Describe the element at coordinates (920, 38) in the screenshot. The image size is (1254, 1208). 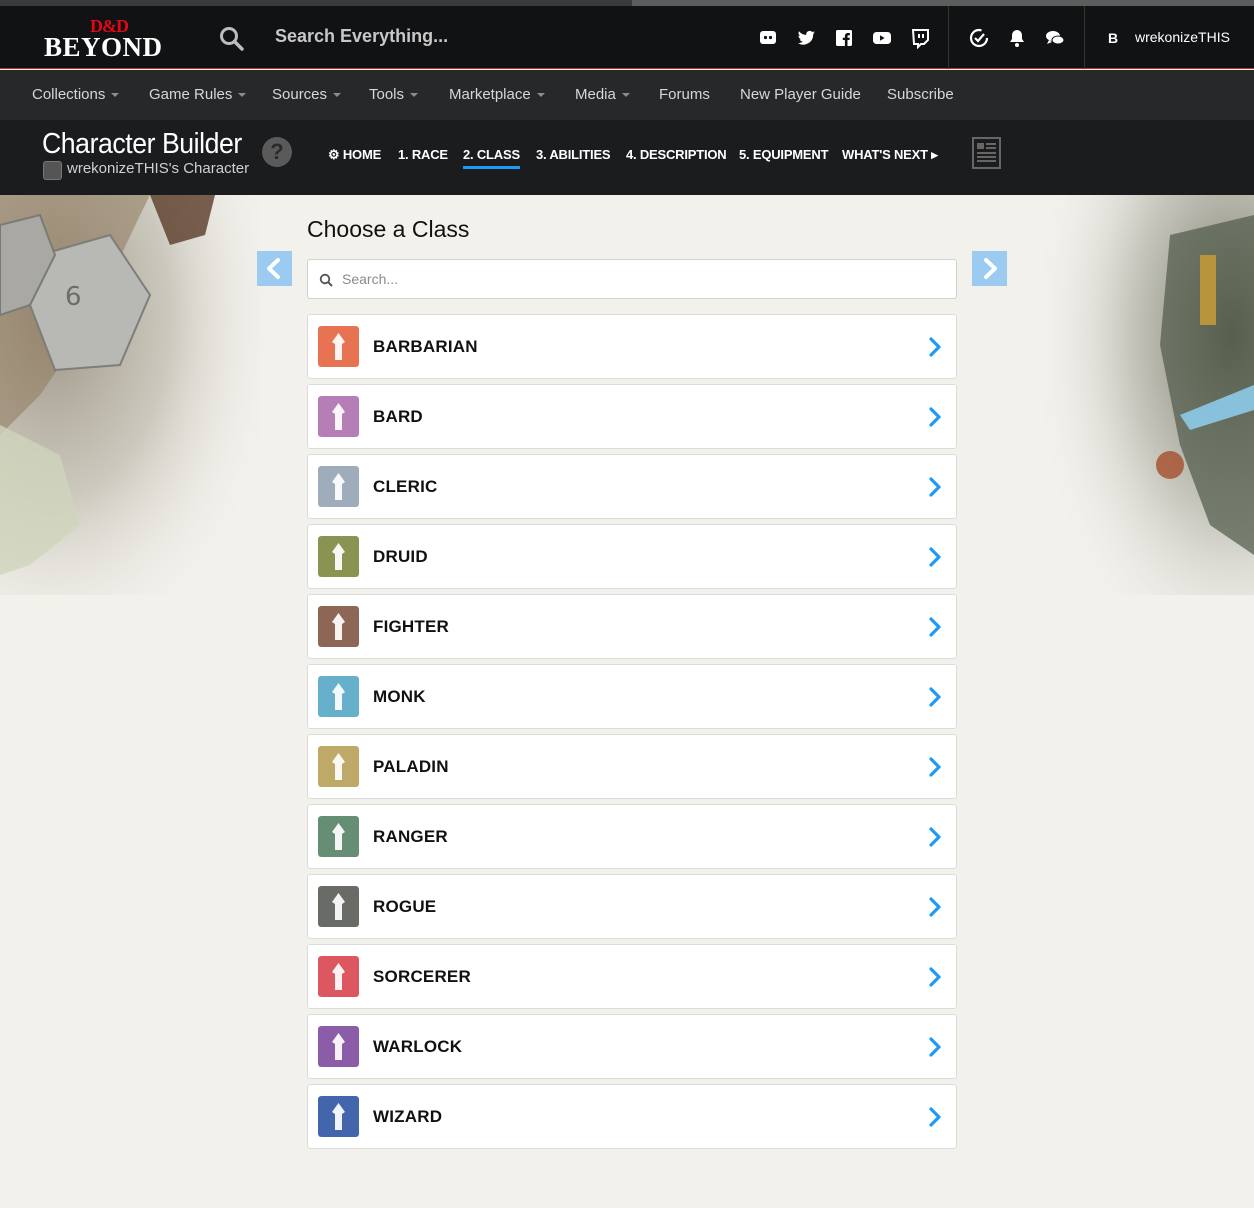
I see `twitch-icon` at that location.